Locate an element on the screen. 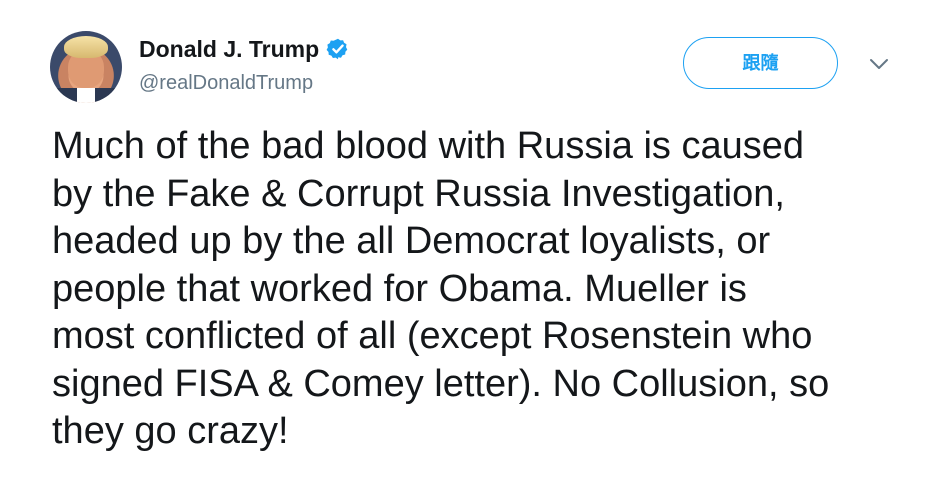  avatar-suit is located at coordinates (86, 95).